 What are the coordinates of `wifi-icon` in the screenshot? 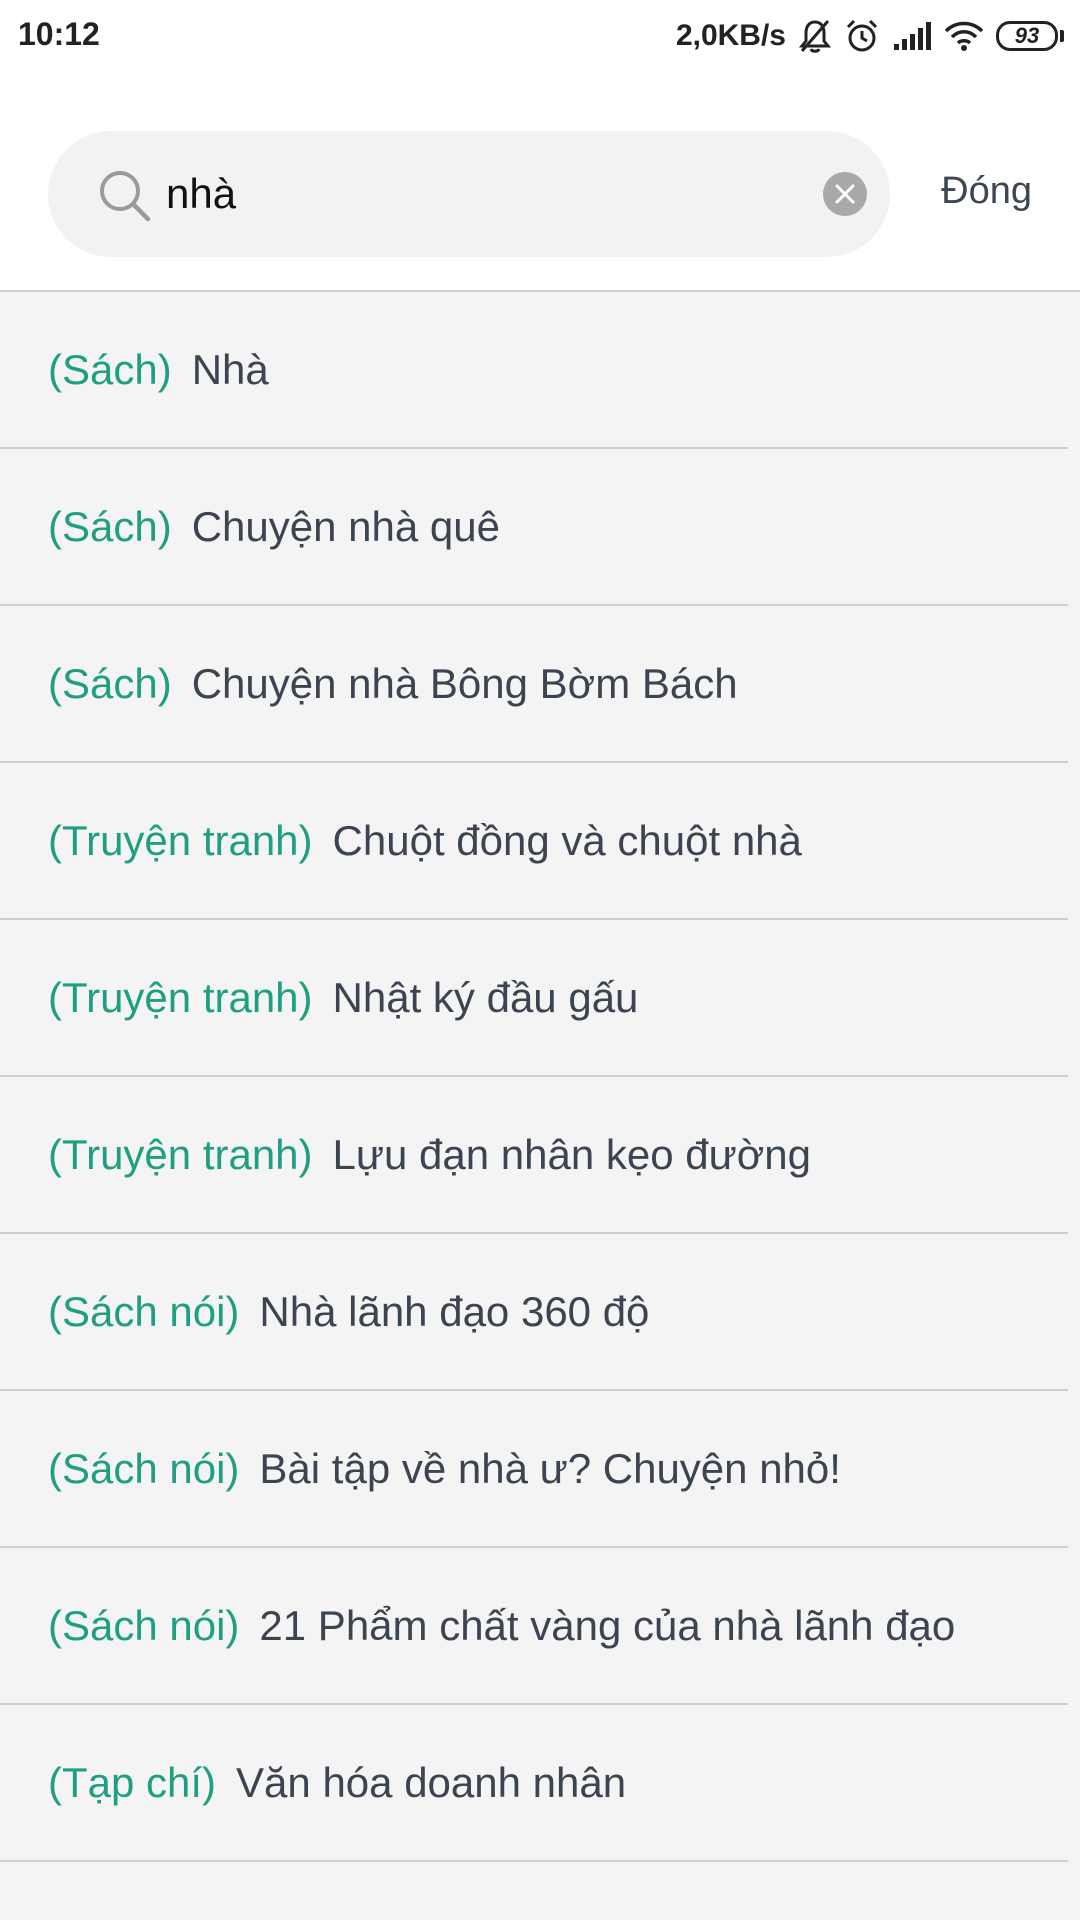 It's located at (964, 36).